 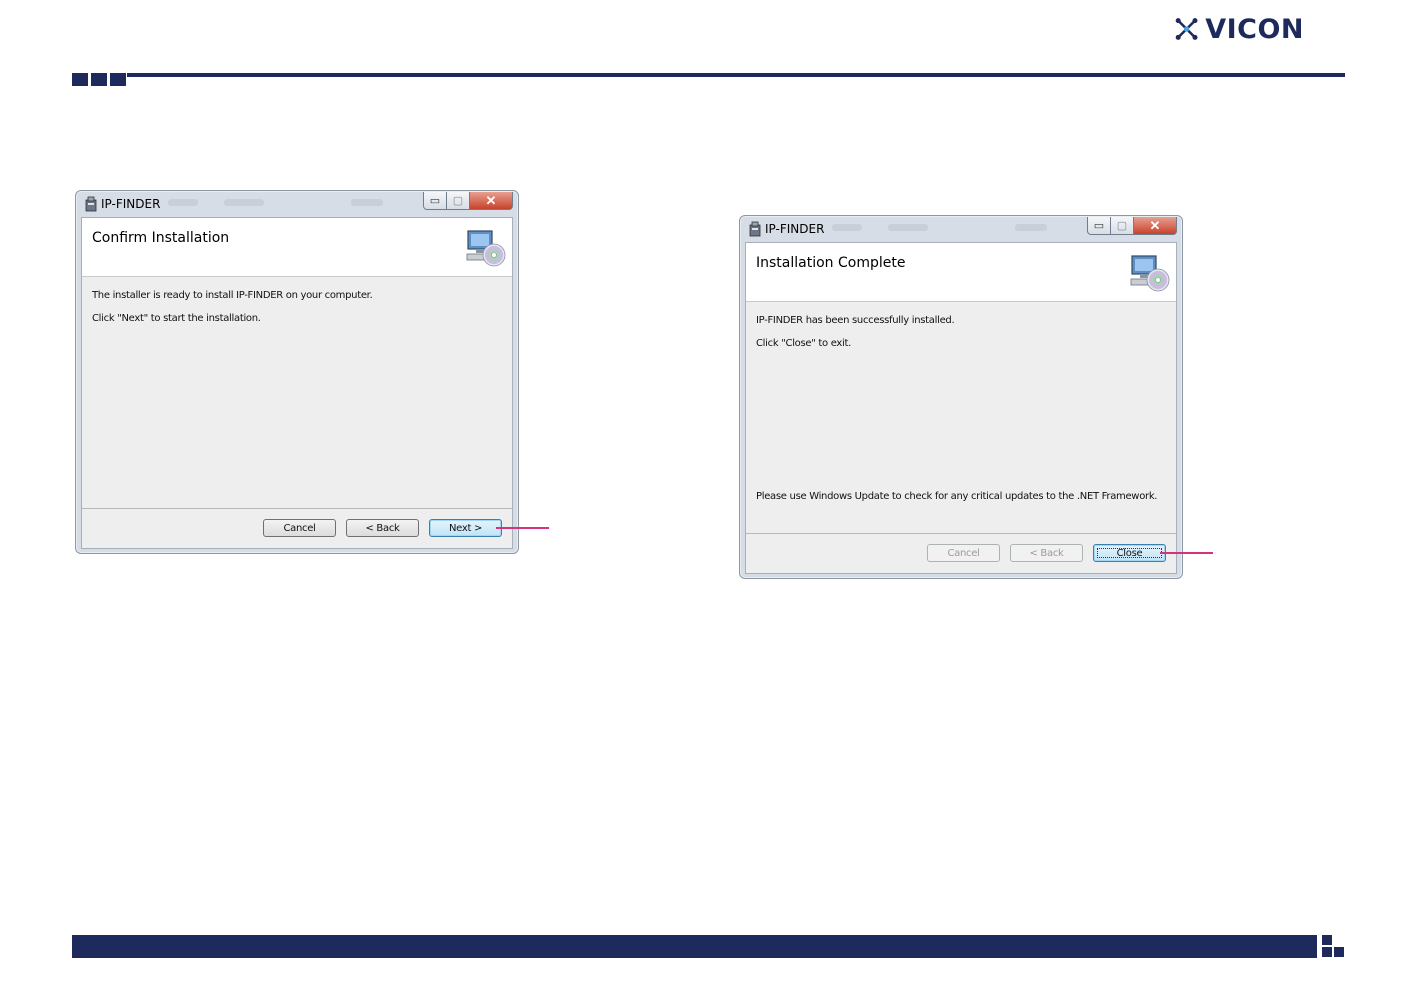 What do you see at coordinates (161, 238) in the screenshot?
I see `dialog-heading: Confirm Installation` at bounding box center [161, 238].